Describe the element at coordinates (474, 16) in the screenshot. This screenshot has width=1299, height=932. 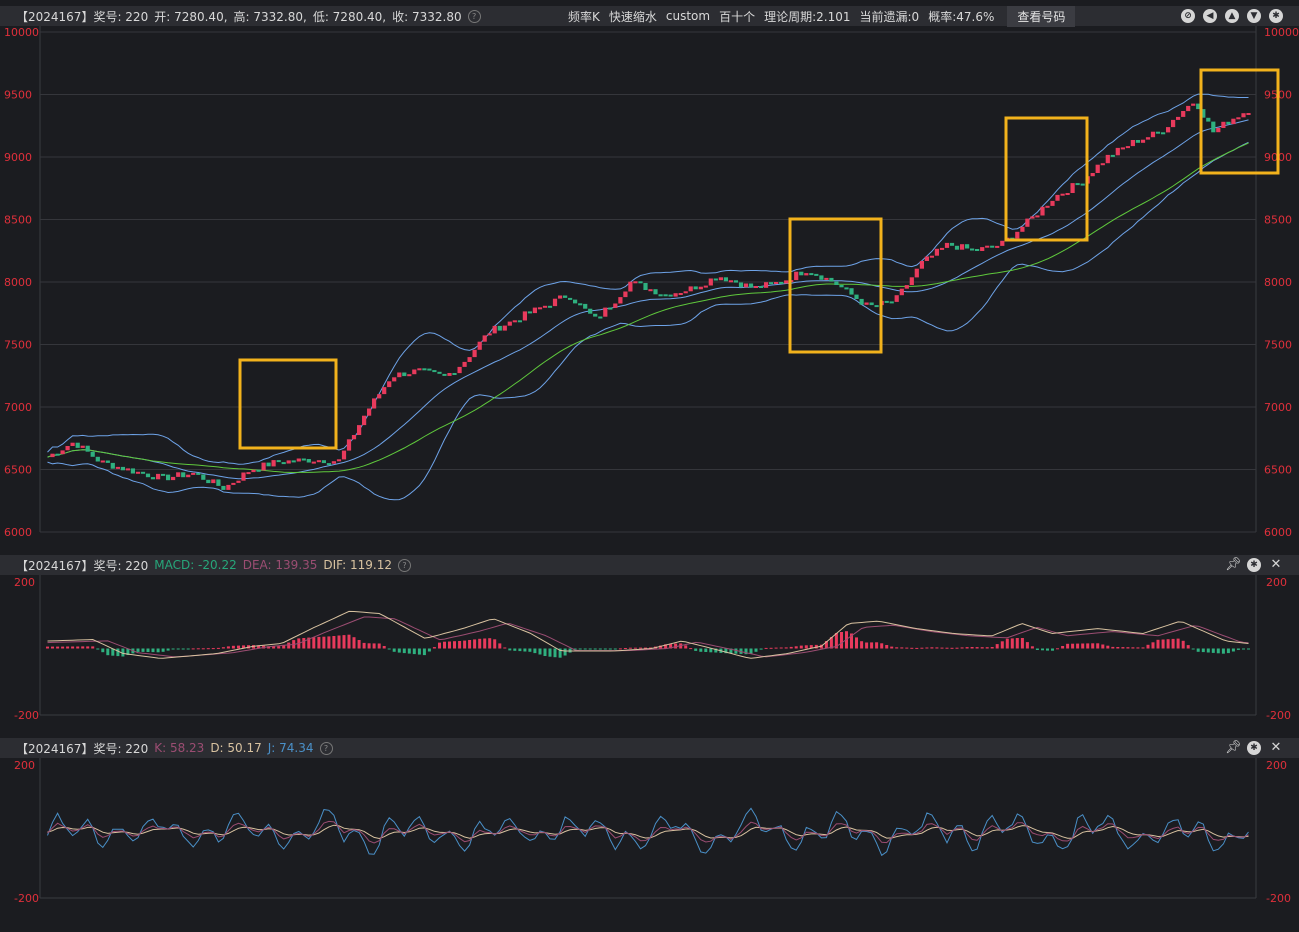
I see `help-icon: ?` at that location.